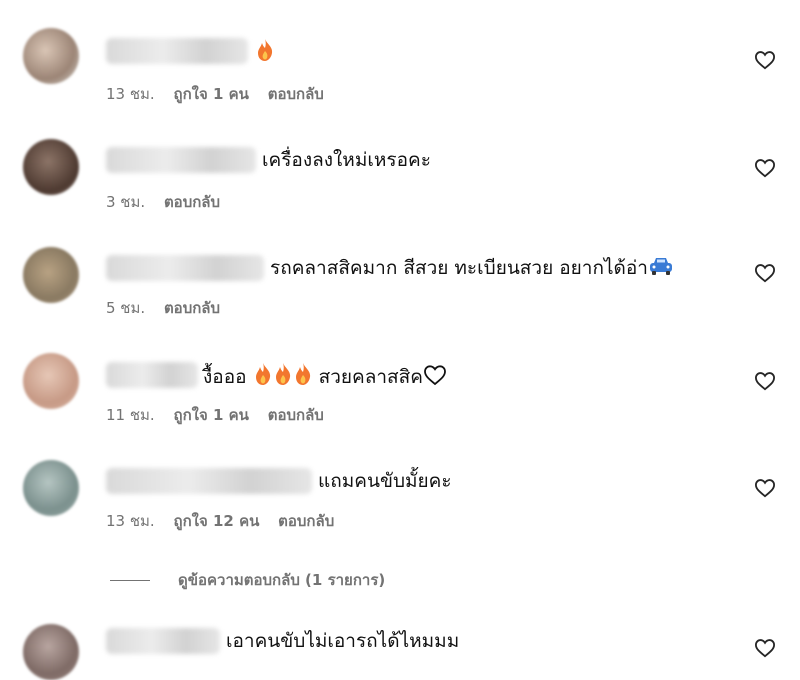  Describe the element at coordinates (247, 578) in the screenshot. I see `view-replies-button: ดูข้อความตอบกลับ (1 รายการ)` at that location.